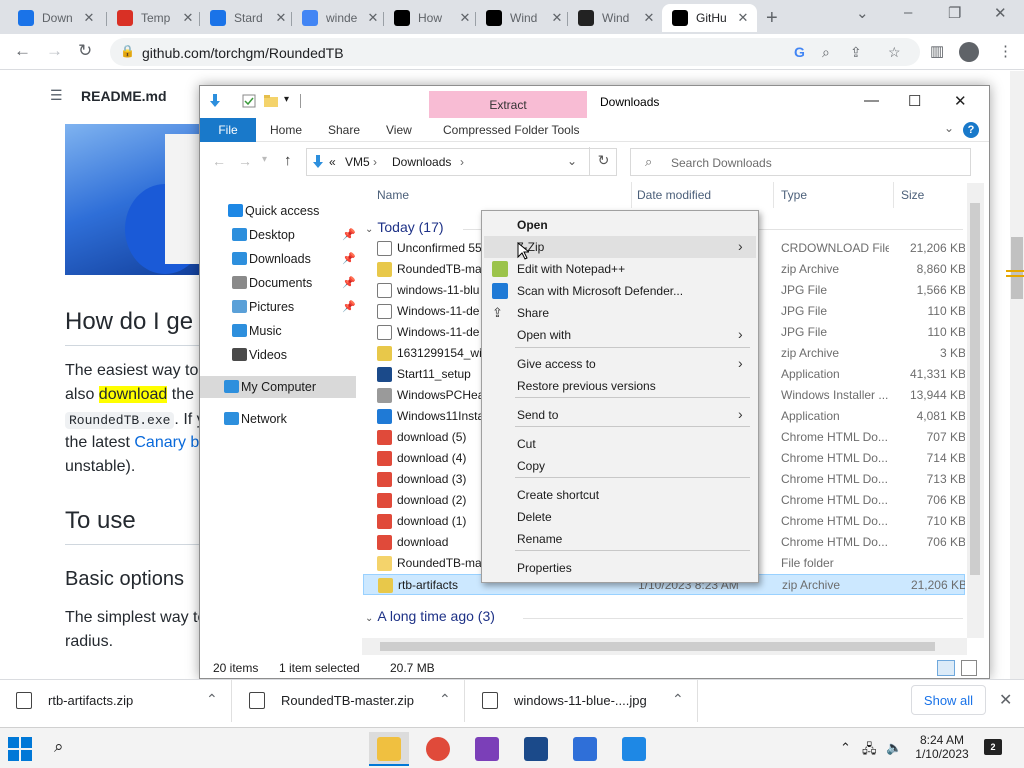 This screenshot has height=768, width=1024. Describe the element at coordinates (620, 335) in the screenshot. I see `menu-item-open-with: Open with ›` at that location.